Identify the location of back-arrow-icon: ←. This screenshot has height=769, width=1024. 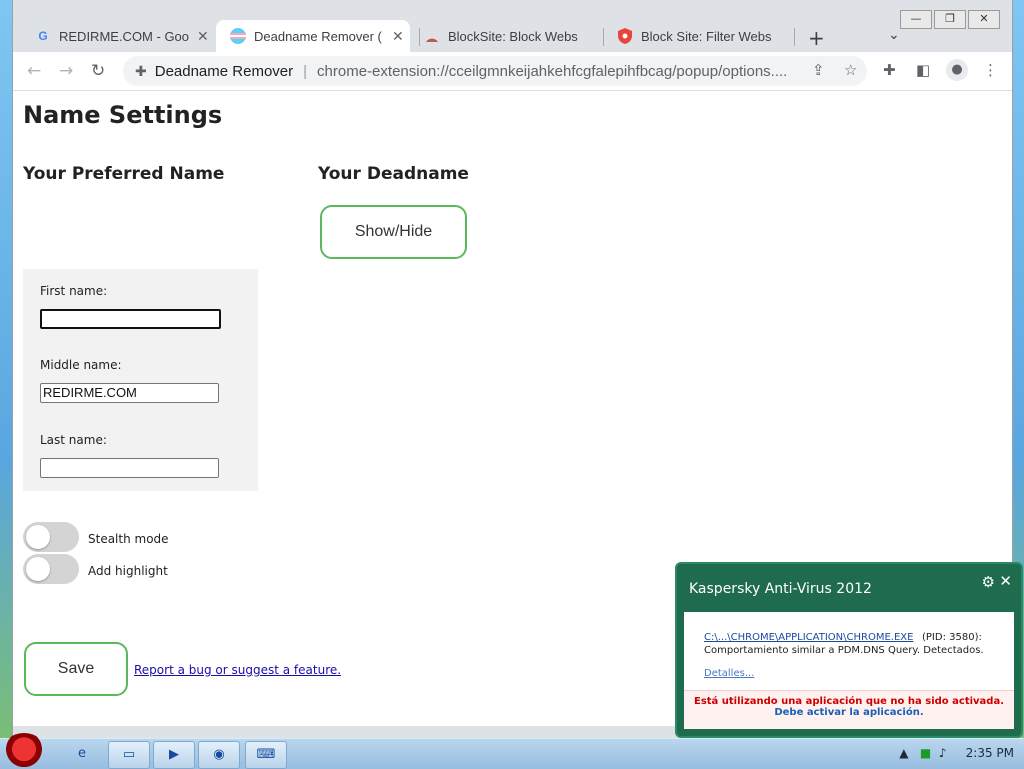
(34, 71).